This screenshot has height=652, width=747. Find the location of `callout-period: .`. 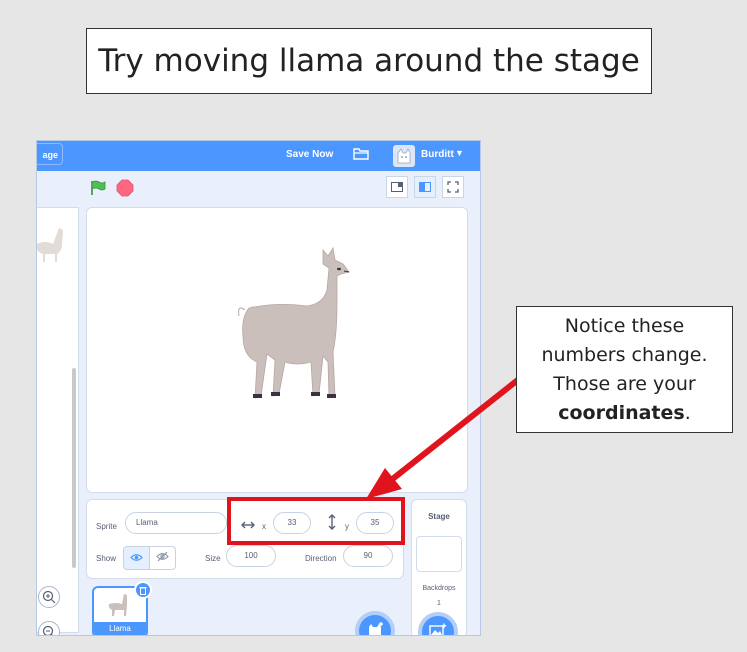

callout-period: . is located at coordinates (687, 412).